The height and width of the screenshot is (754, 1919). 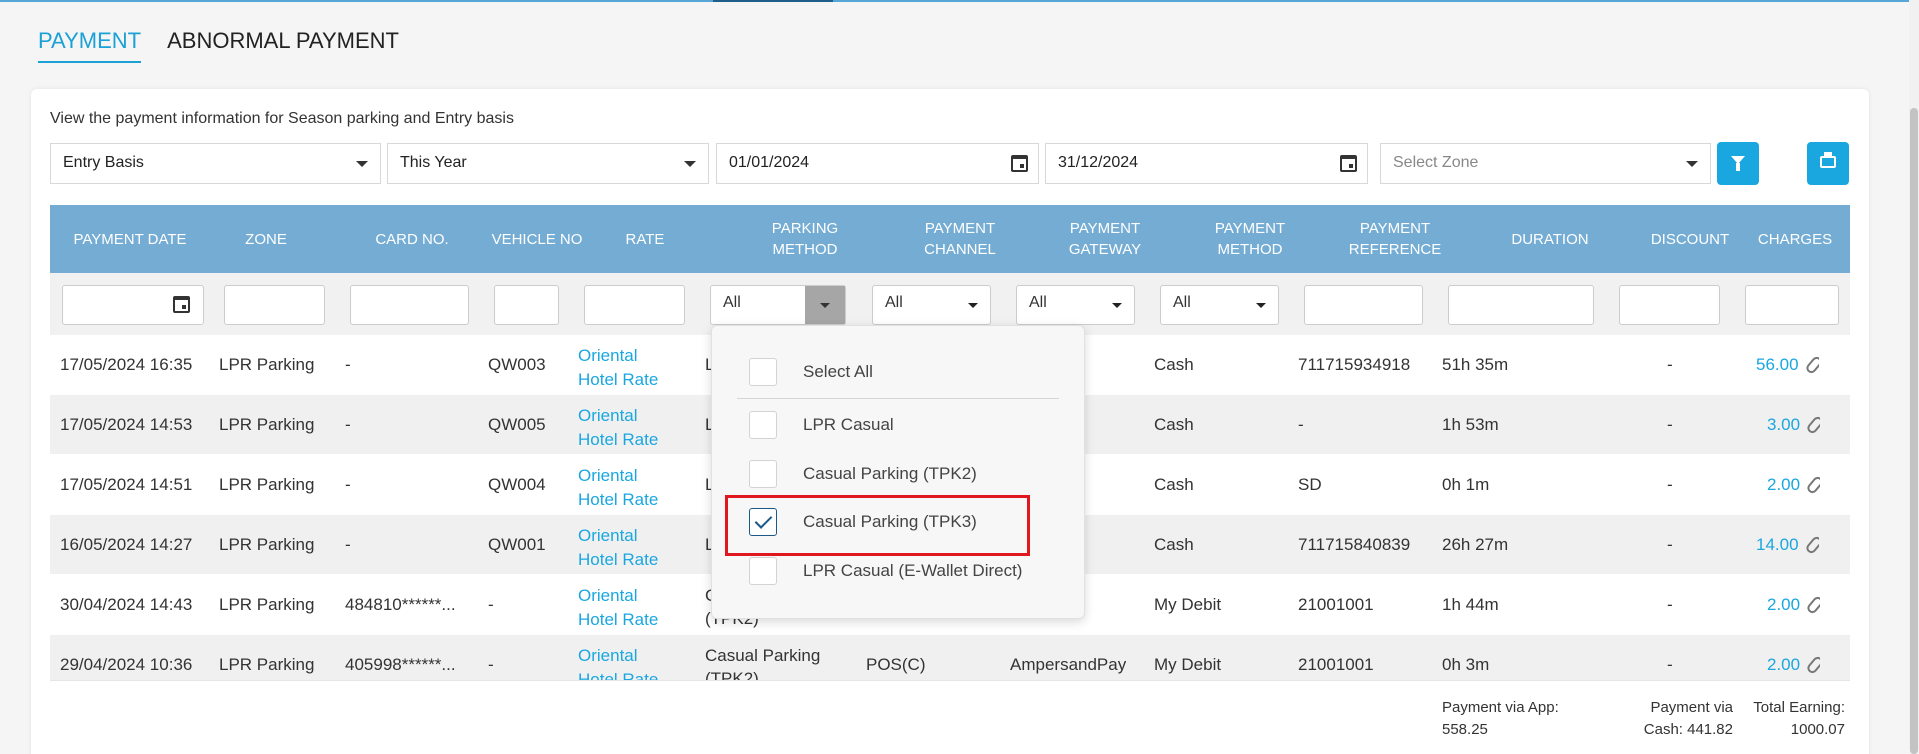 What do you see at coordinates (517, 544) in the screenshot?
I see `cell-vehicle-no: QW001` at bounding box center [517, 544].